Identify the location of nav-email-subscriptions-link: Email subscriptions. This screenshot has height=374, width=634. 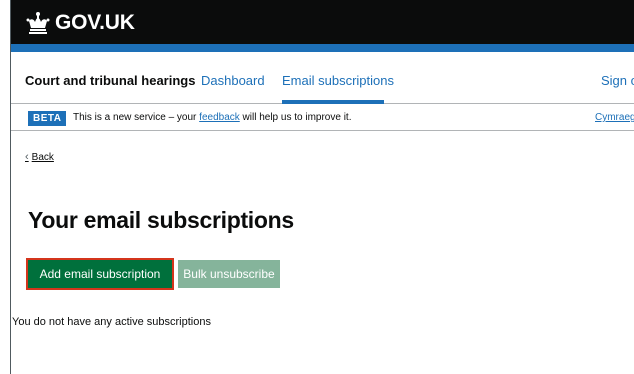
(338, 80).